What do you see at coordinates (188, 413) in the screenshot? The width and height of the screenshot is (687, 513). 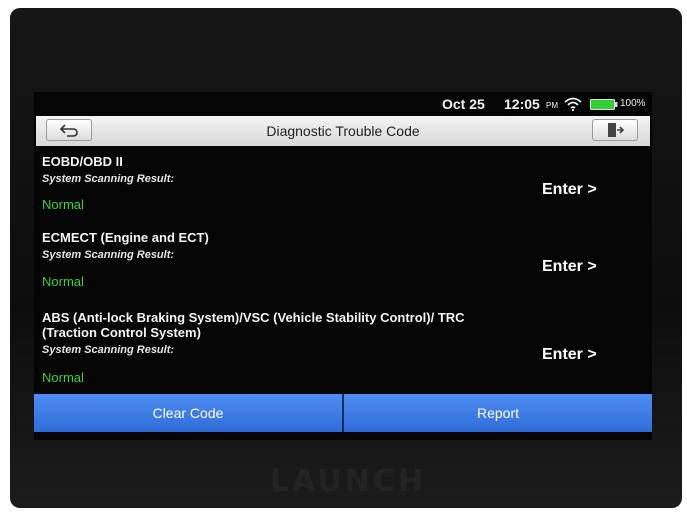 I see `clear-code-button: Clear Code` at bounding box center [188, 413].